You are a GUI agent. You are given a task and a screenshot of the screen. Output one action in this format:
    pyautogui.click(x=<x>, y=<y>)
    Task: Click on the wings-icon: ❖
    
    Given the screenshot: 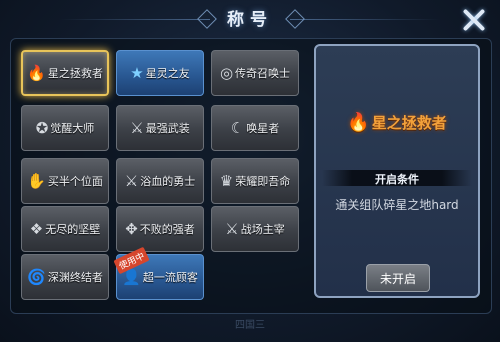 What is the action you would take?
    pyautogui.click(x=36, y=228)
    